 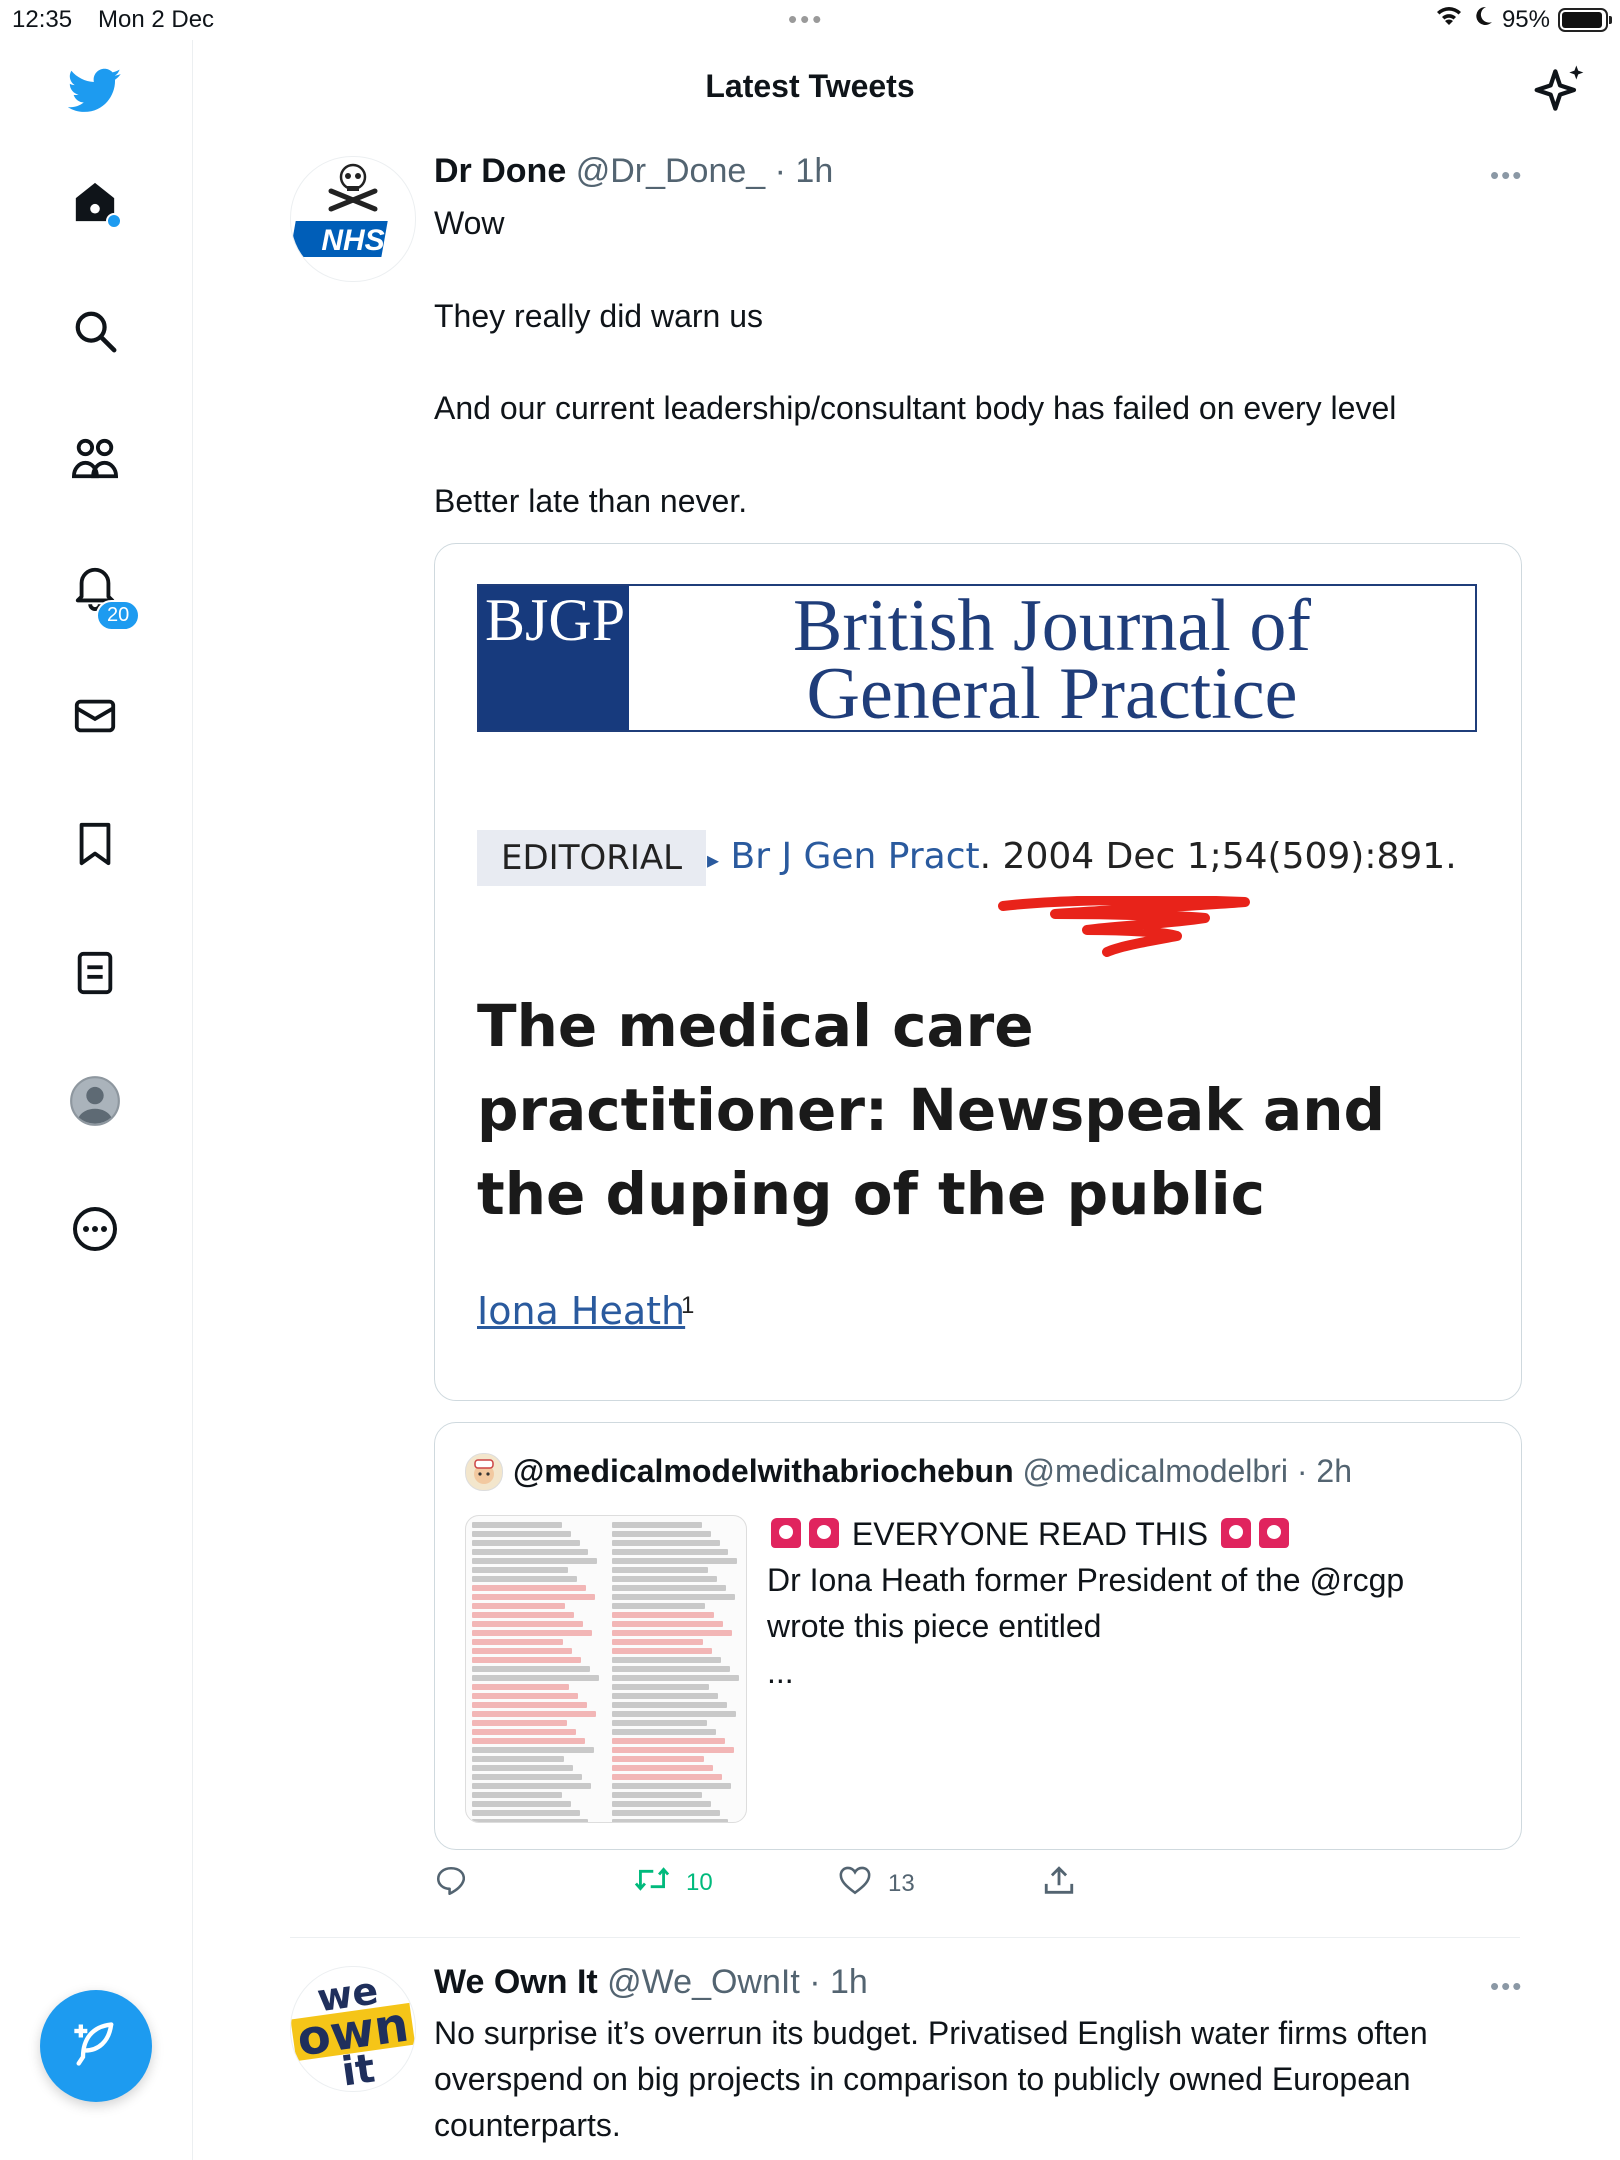 I want to click on page-title: Latest Tweets, so click(x=810, y=86).